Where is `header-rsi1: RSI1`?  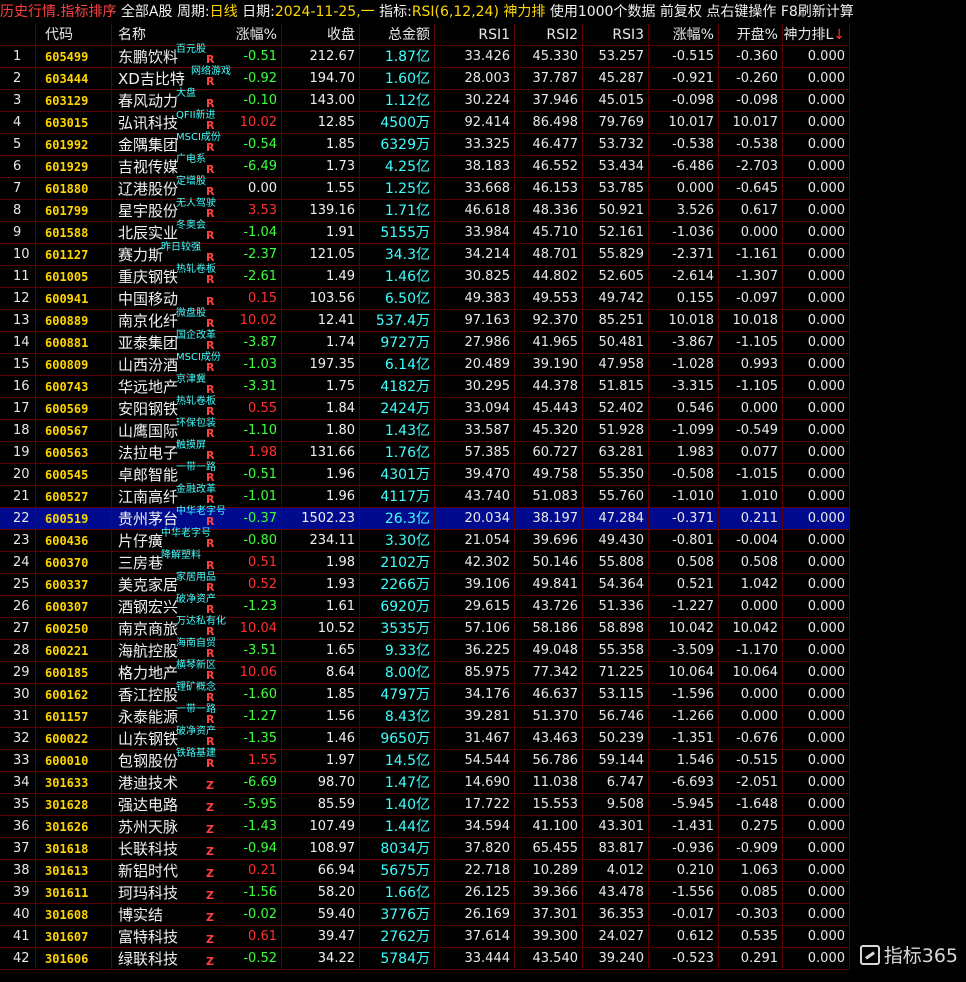
header-rsi1: RSI1 is located at coordinates (475, 35).